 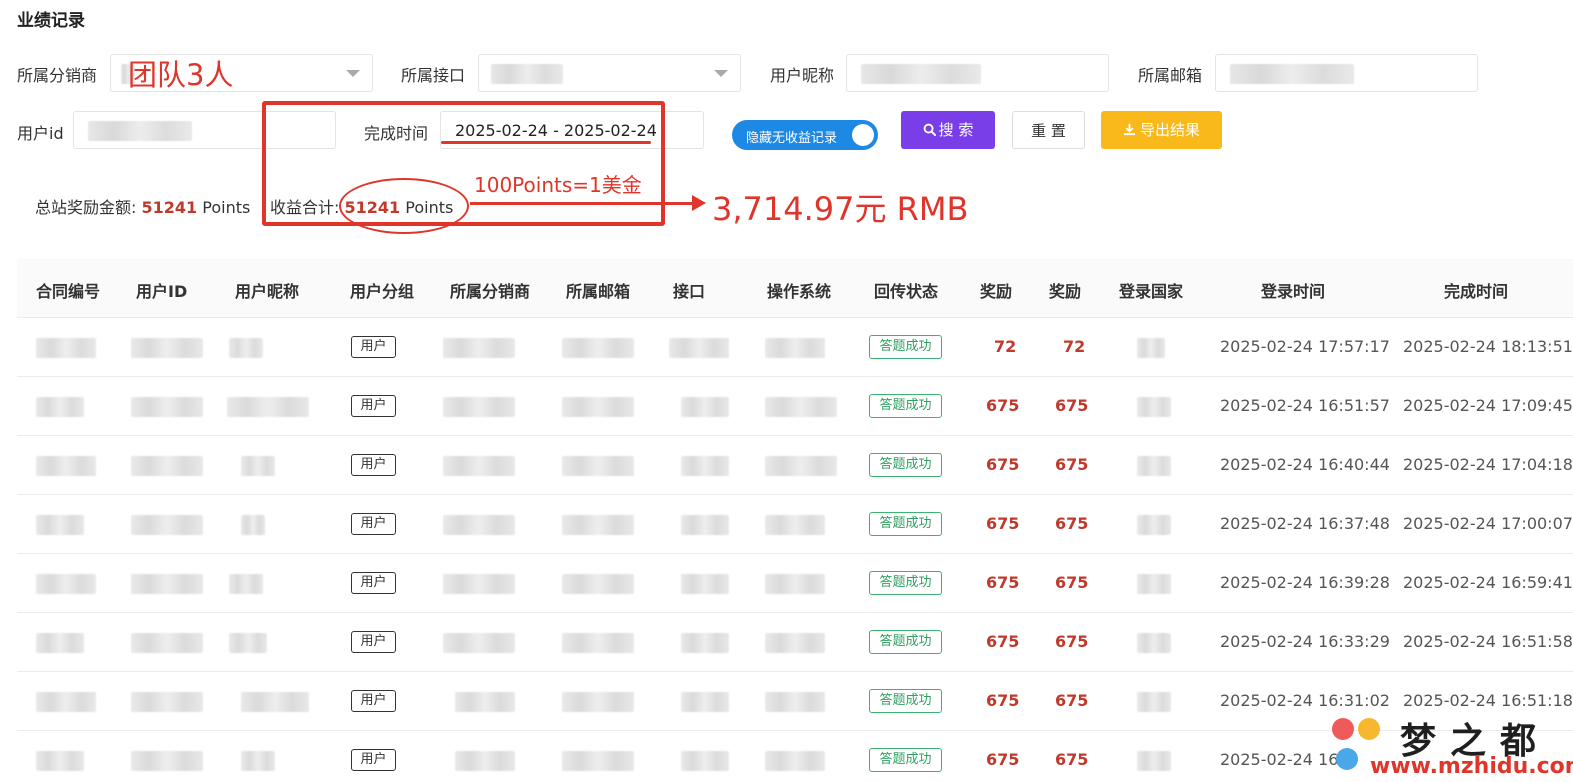 What do you see at coordinates (86, 207) in the screenshot?
I see `total-reward-label: 总站奖励金额:` at bounding box center [86, 207].